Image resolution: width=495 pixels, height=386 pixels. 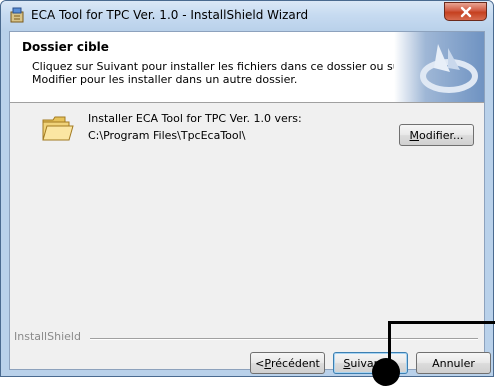 I want to click on cancel-label: Annuler, so click(x=453, y=363).